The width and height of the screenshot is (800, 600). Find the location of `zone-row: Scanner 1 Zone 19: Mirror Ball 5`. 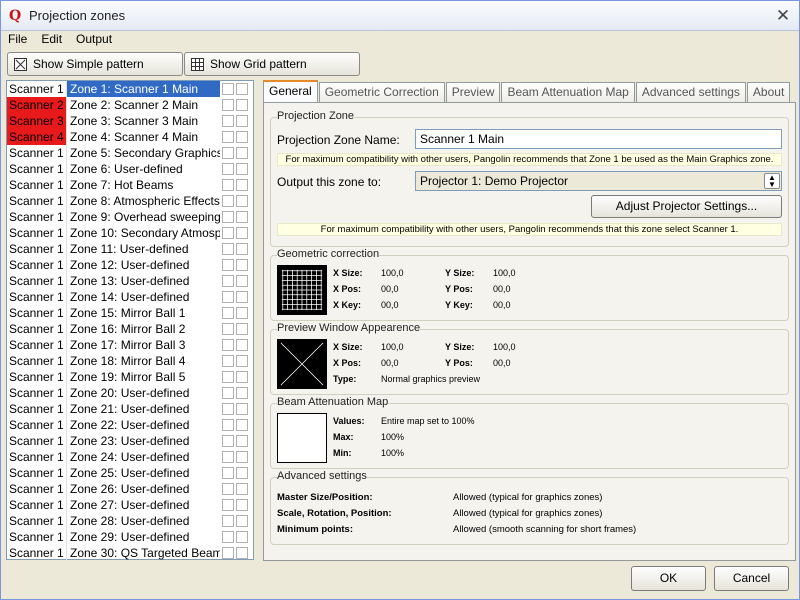

zone-row: Scanner 1 Zone 19: Mirror Ball 5 is located at coordinates (130, 377).